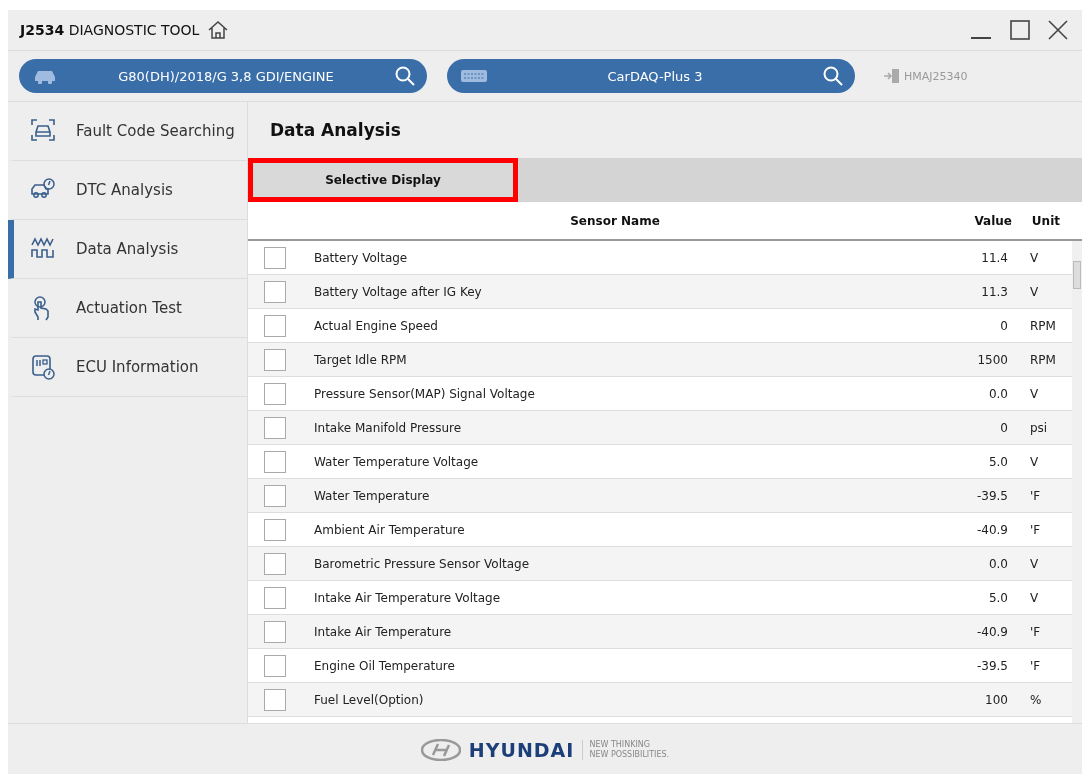 The height and width of the screenshot is (774, 1082). I want to click on sensor-name: Water Temperature Voltage, so click(397, 461).